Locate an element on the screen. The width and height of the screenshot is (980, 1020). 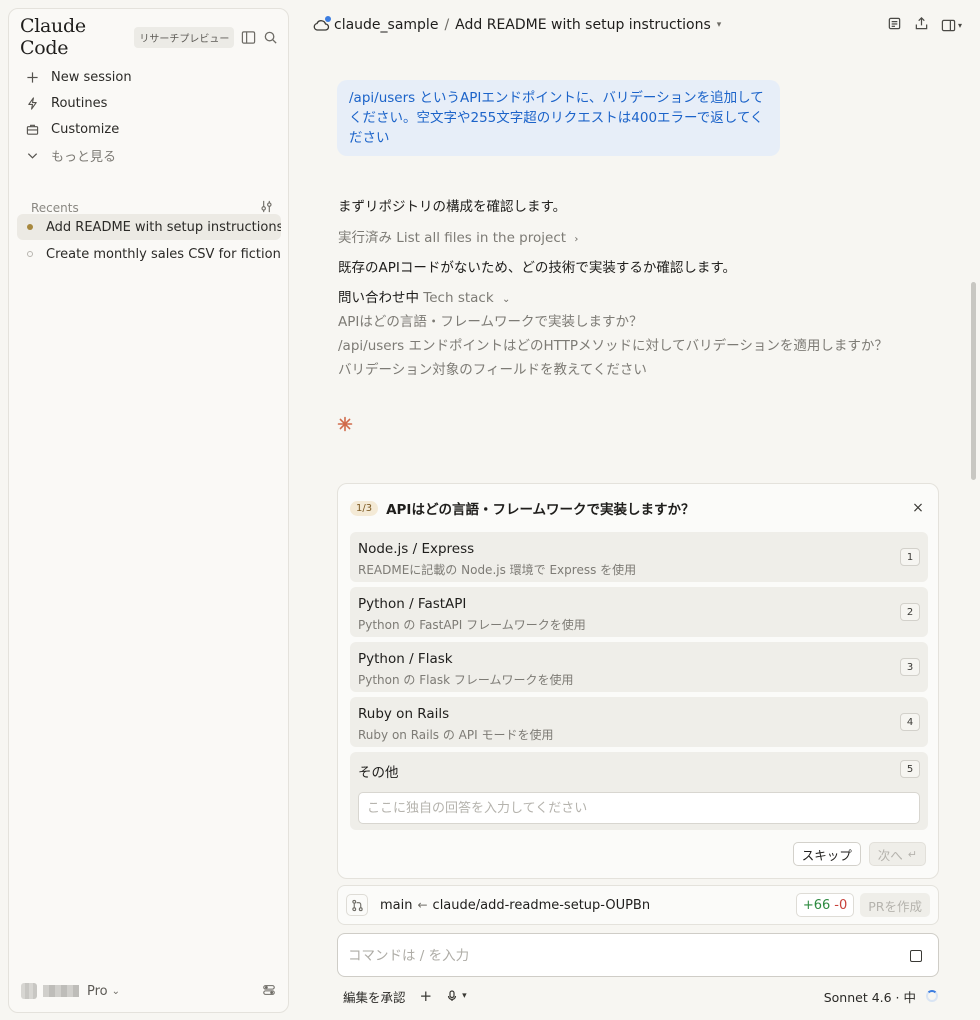
chat-scrollbar is located at coordinates (973, 381).